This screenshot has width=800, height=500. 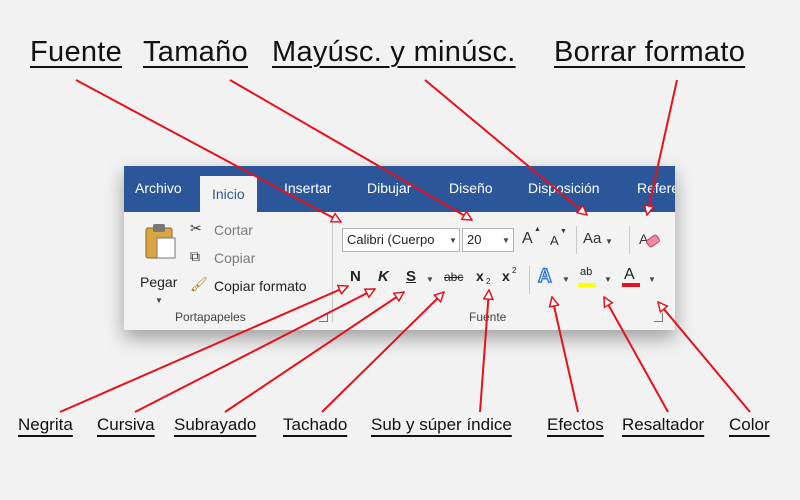 I want to click on arrow-tachado, so click(x=382, y=352).